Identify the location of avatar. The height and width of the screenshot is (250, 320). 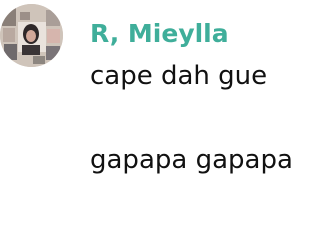
(31, 35).